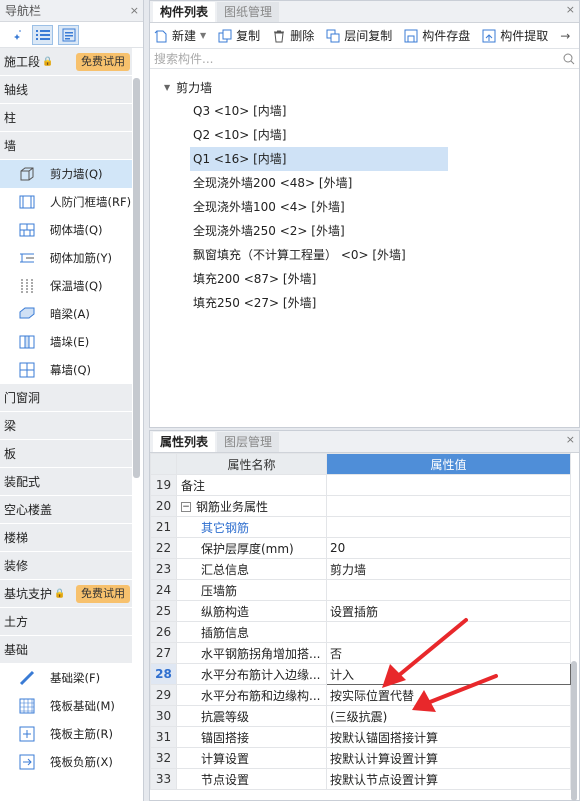  What do you see at coordinates (66, 90) in the screenshot?
I see `nav-category-axis: 轴线` at bounding box center [66, 90].